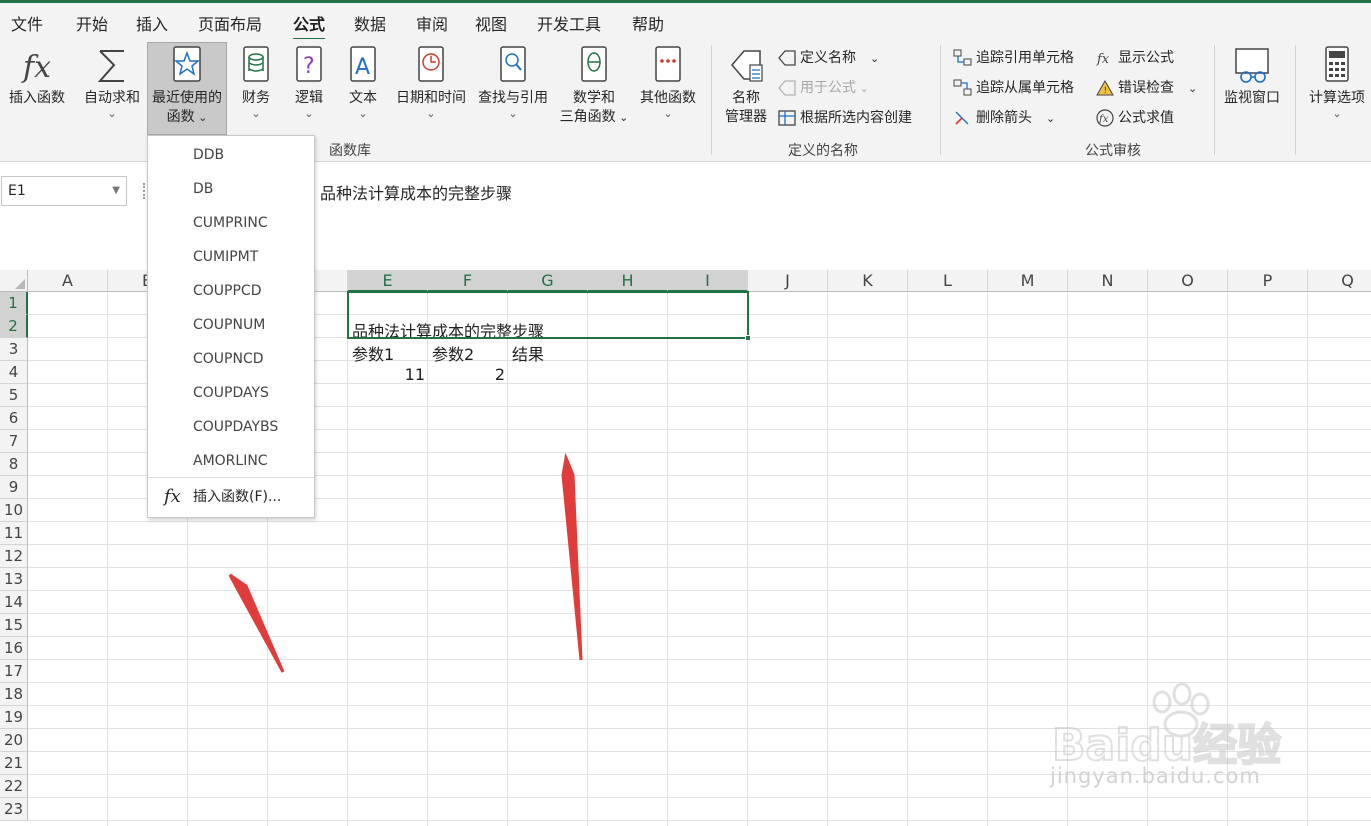 The height and width of the screenshot is (826, 1371). What do you see at coordinates (231, 223) in the screenshot?
I see `recent-function-item: CUMPRINC` at bounding box center [231, 223].